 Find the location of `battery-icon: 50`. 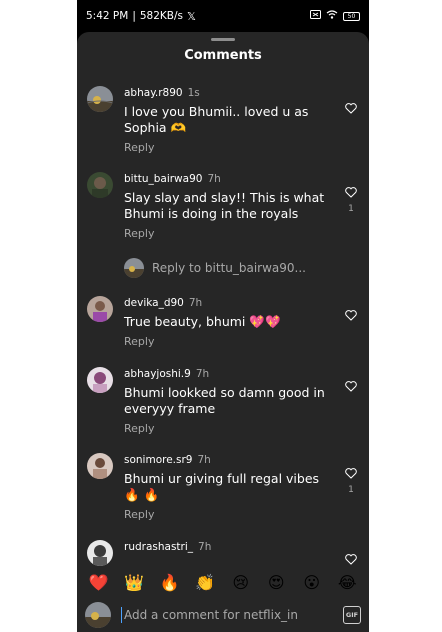

battery-icon: 50 is located at coordinates (351, 16).